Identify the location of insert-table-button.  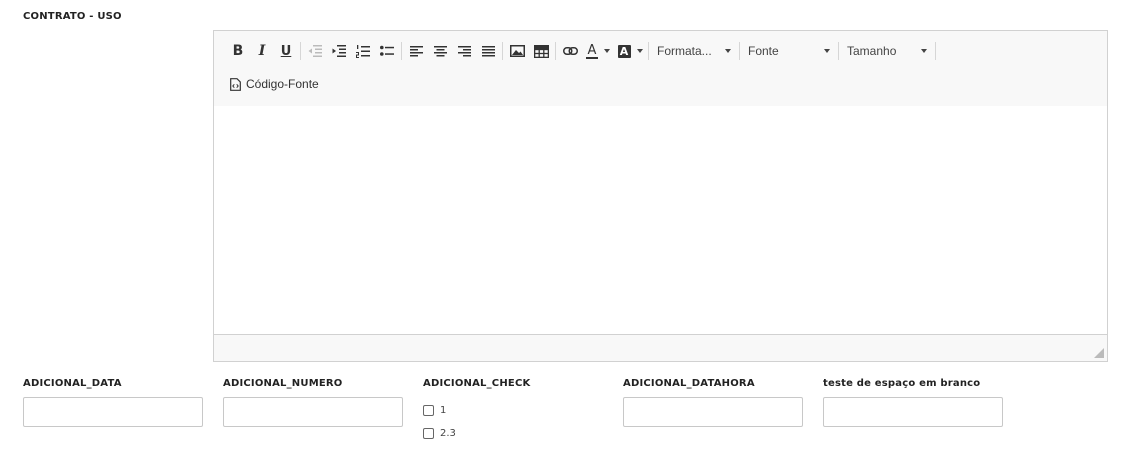
(541, 51).